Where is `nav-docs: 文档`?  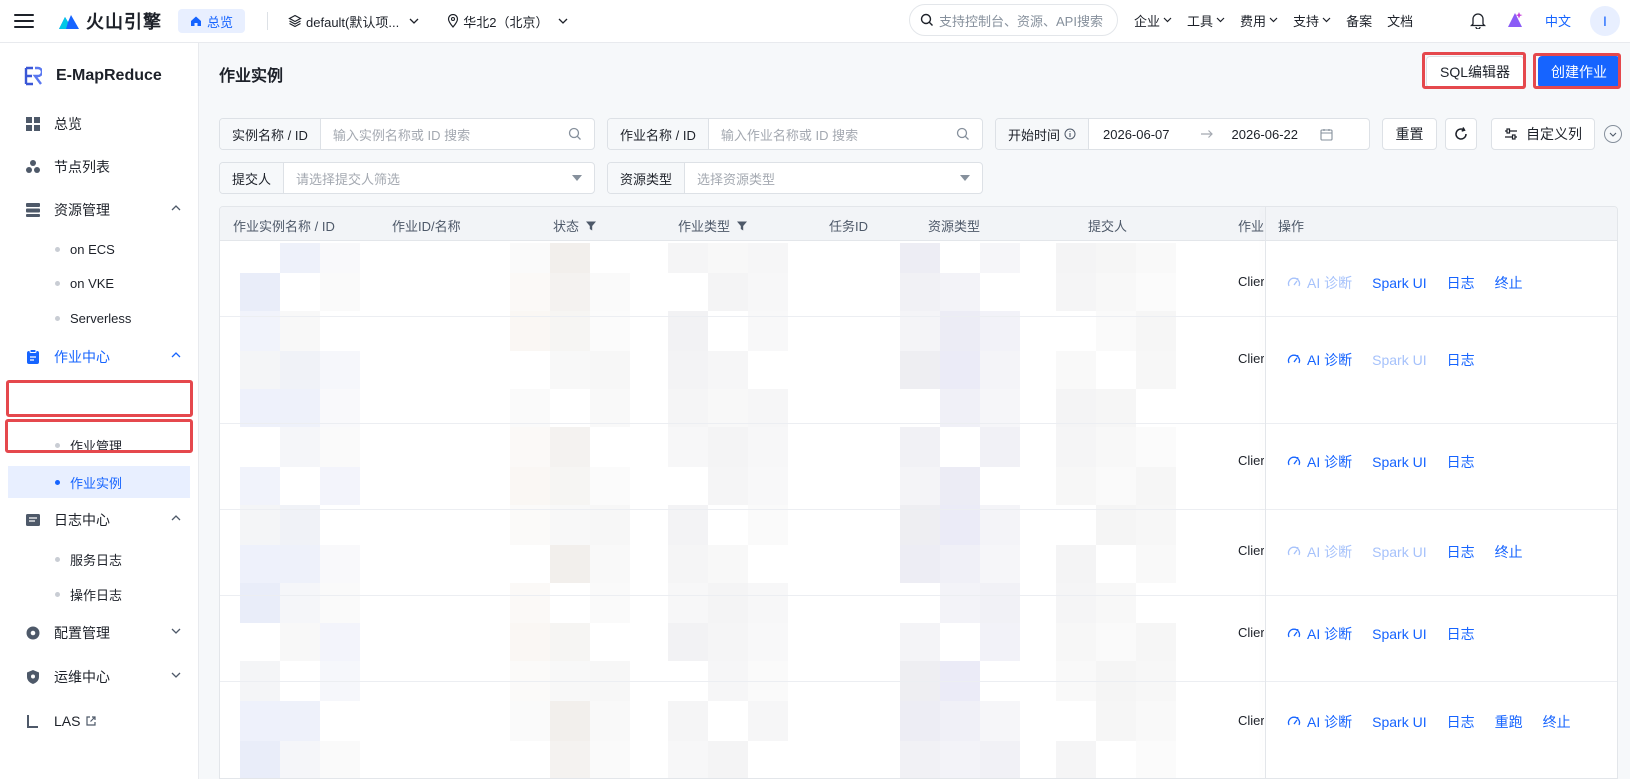
nav-docs: 文档 is located at coordinates (1400, 20).